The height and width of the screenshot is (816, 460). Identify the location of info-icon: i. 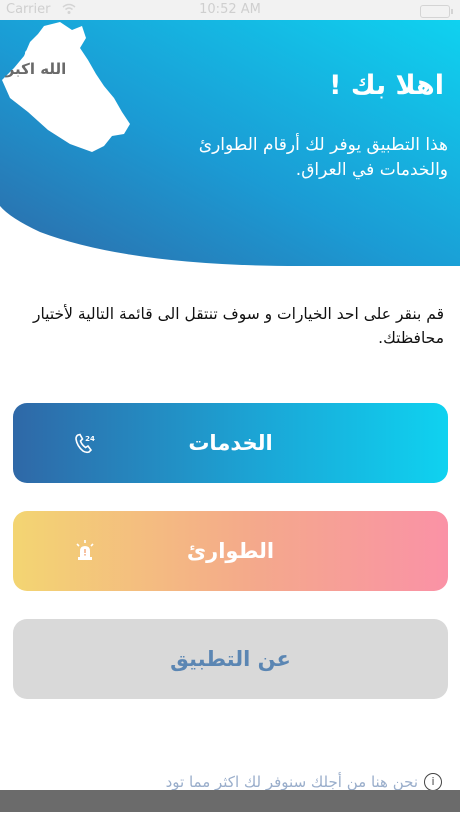
(433, 782).